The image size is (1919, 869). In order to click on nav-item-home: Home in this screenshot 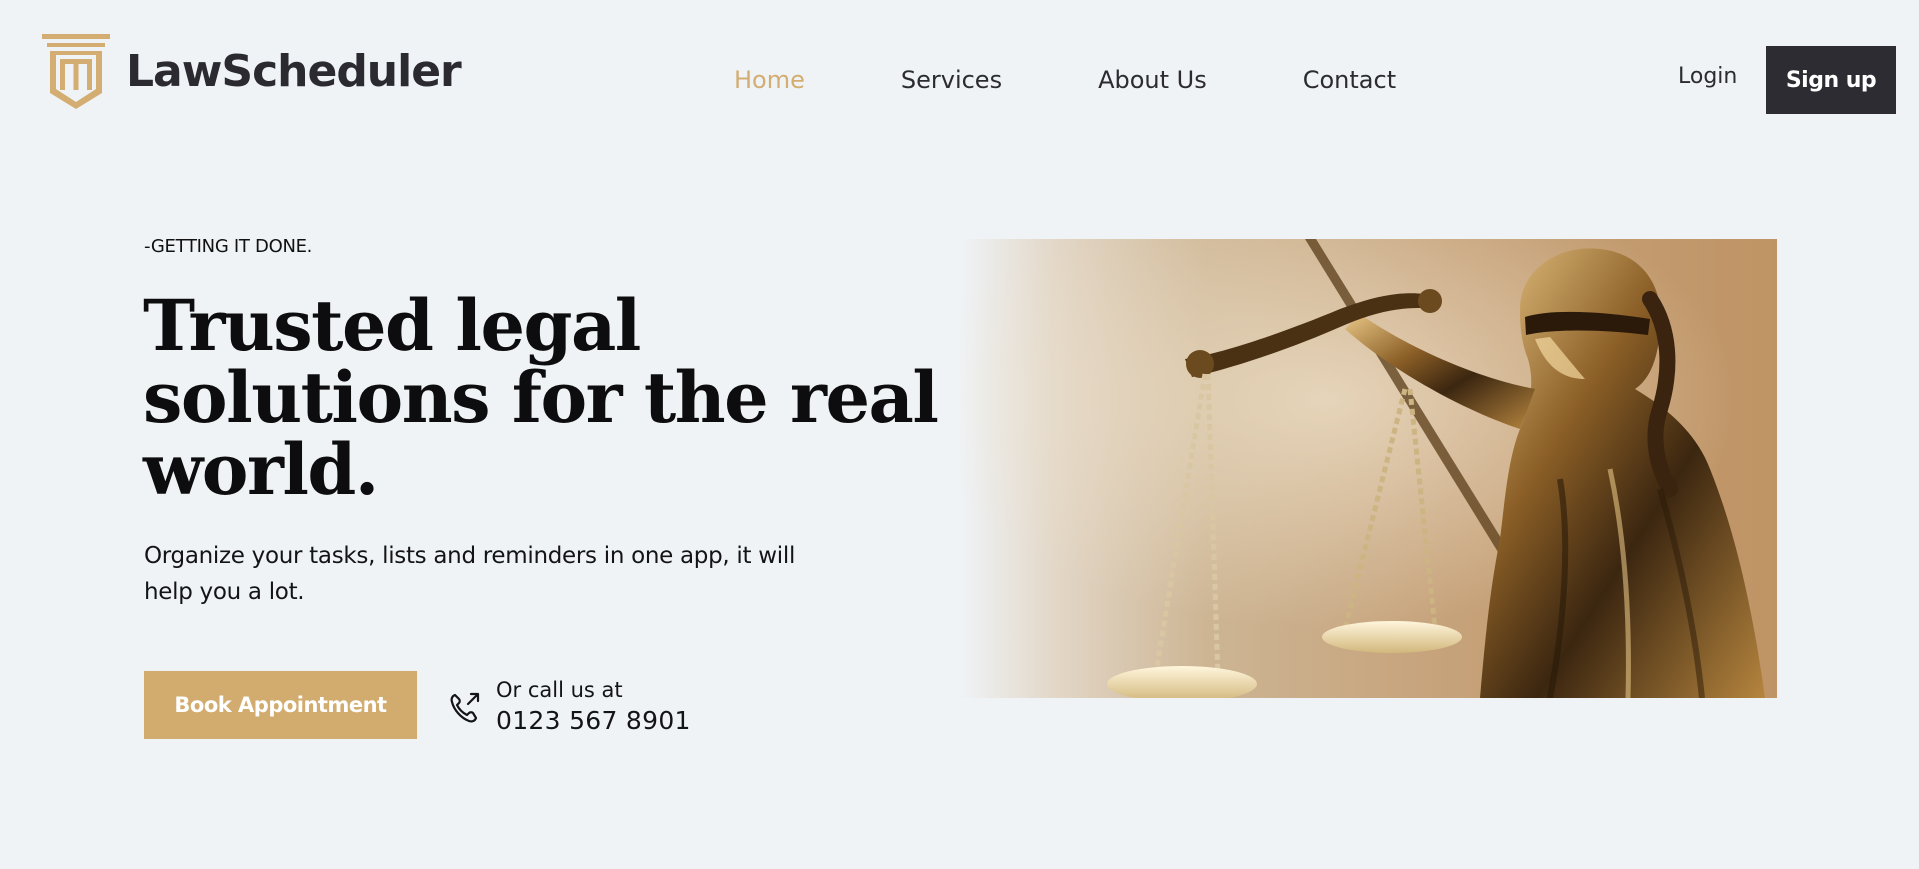, I will do `click(769, 80)`.